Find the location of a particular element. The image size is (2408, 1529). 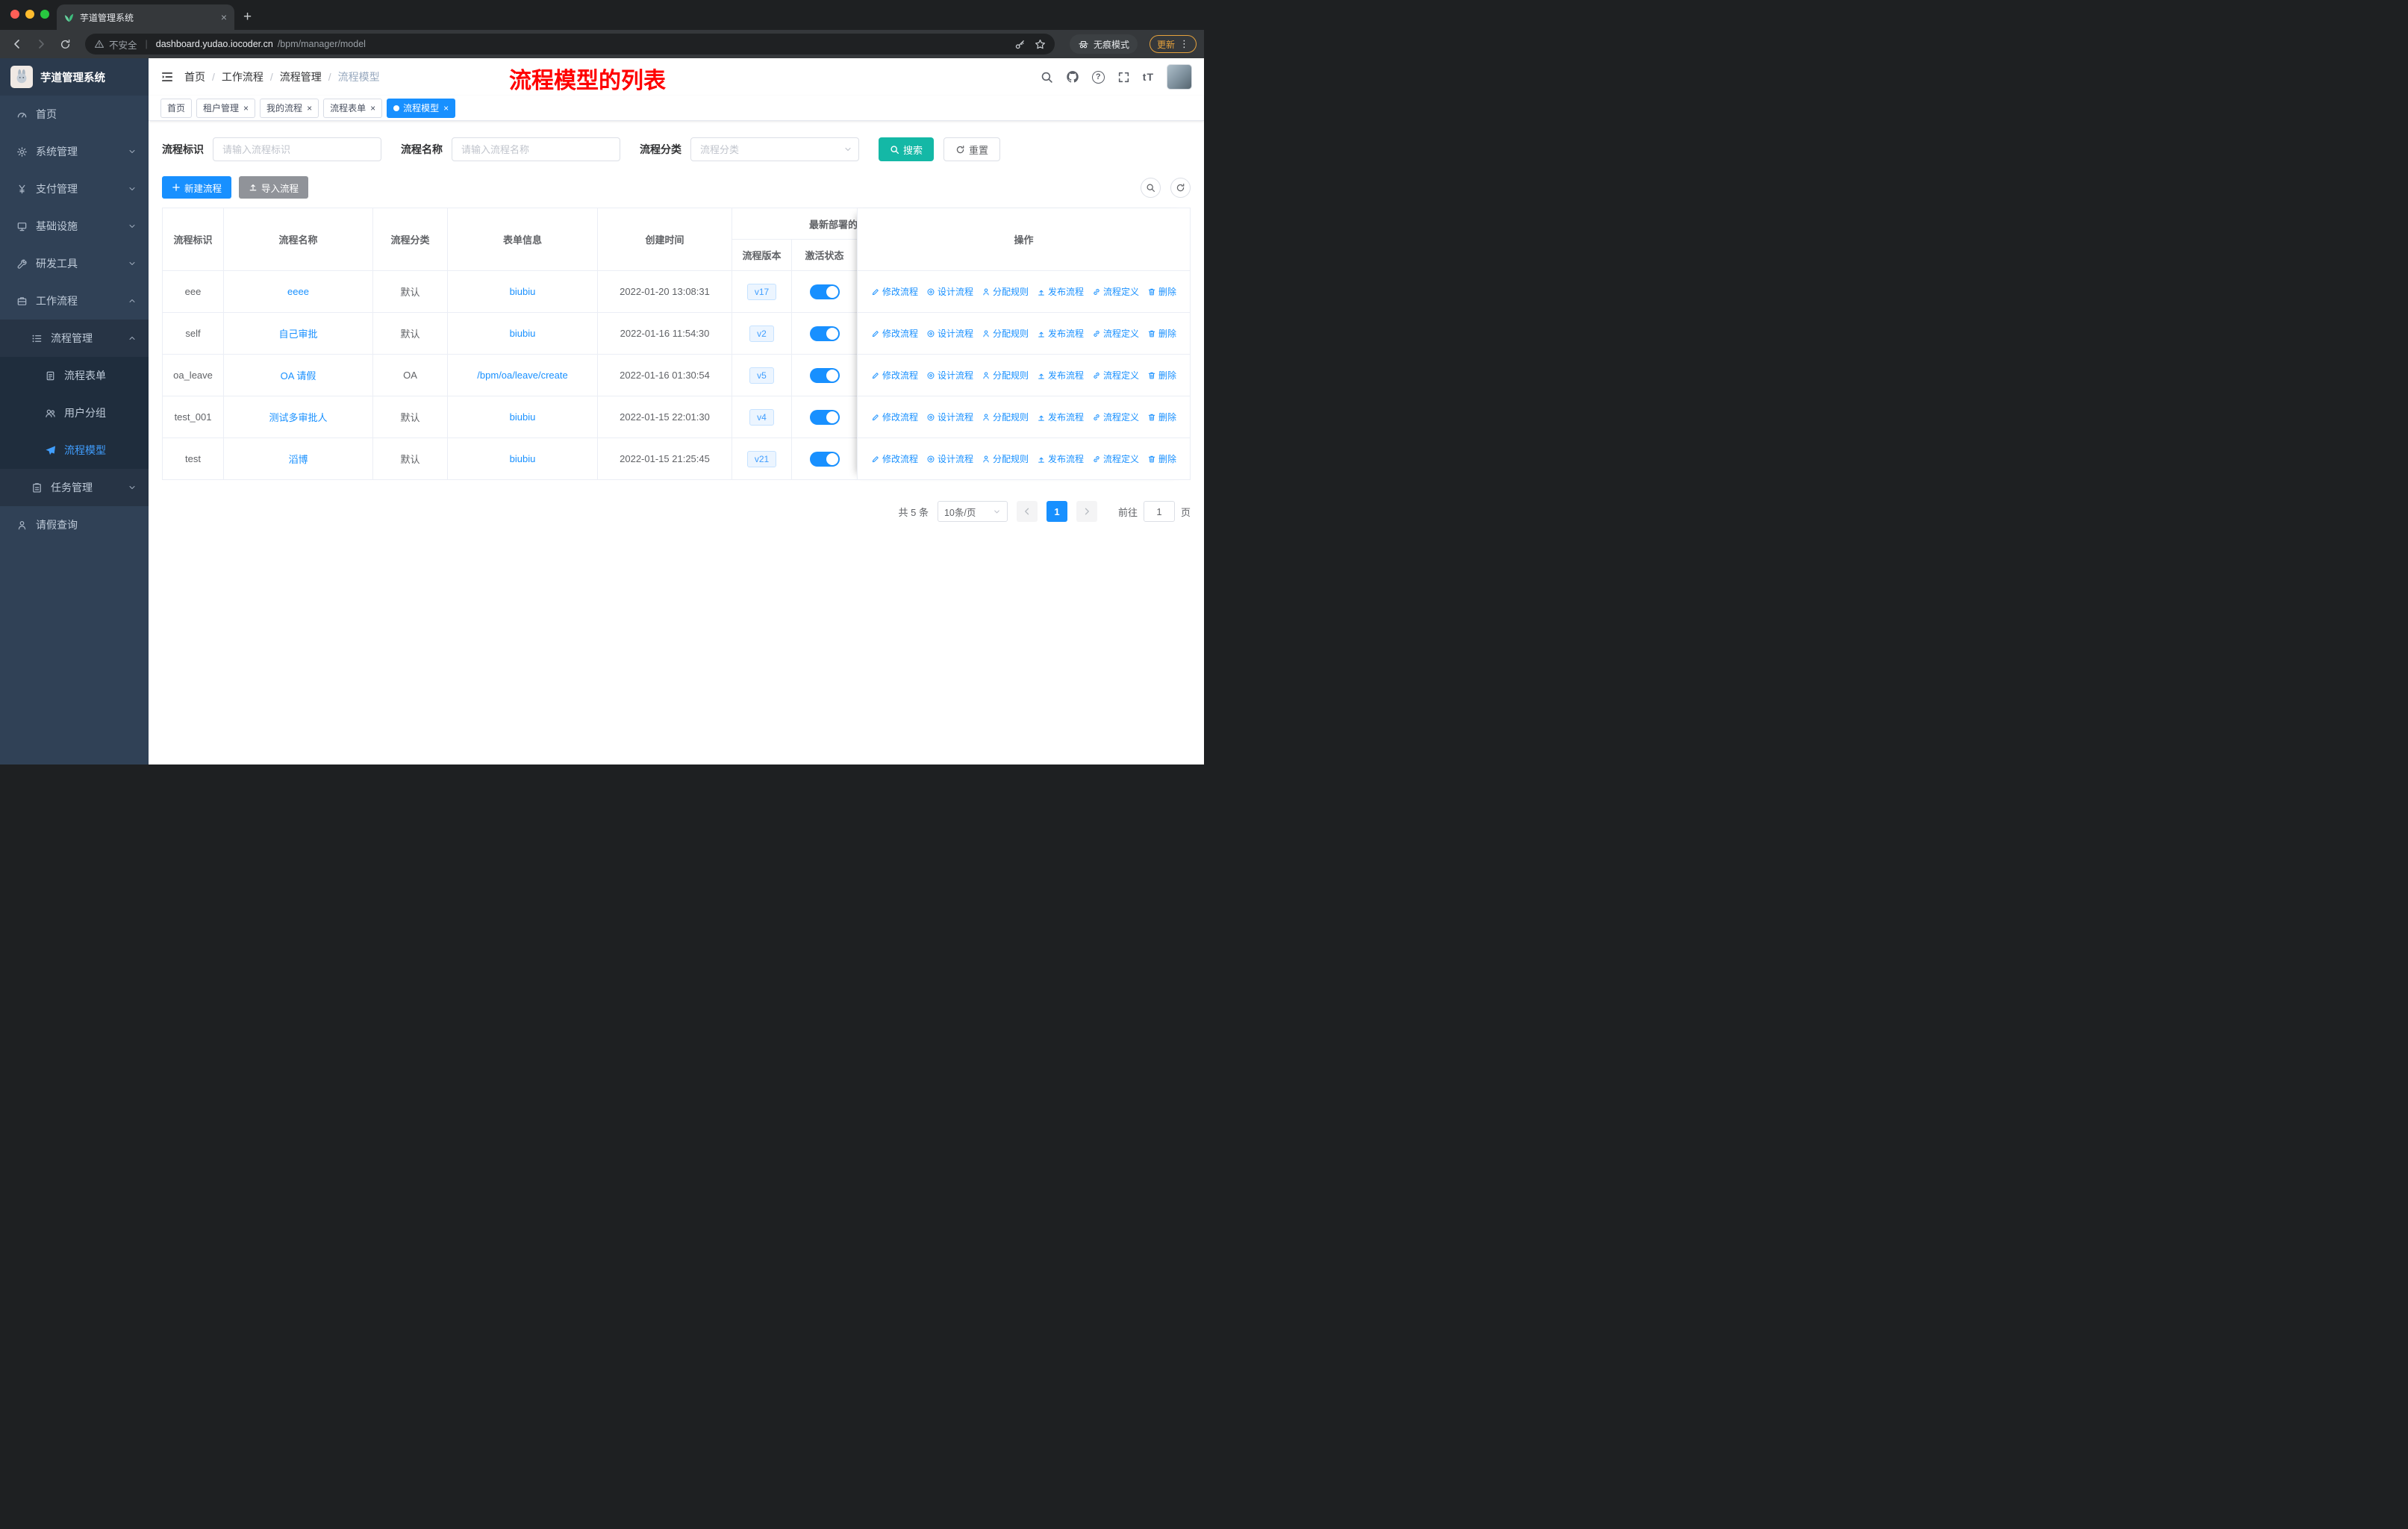

sidebar-item: 系统管理 is located at coordinates (74, 151).